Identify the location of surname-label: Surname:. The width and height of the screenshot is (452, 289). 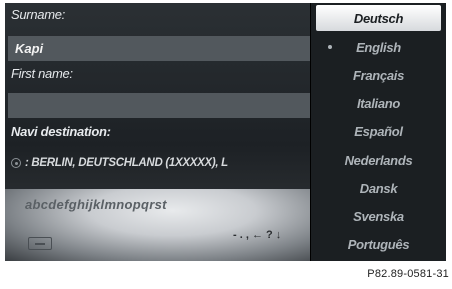
(38, 14).